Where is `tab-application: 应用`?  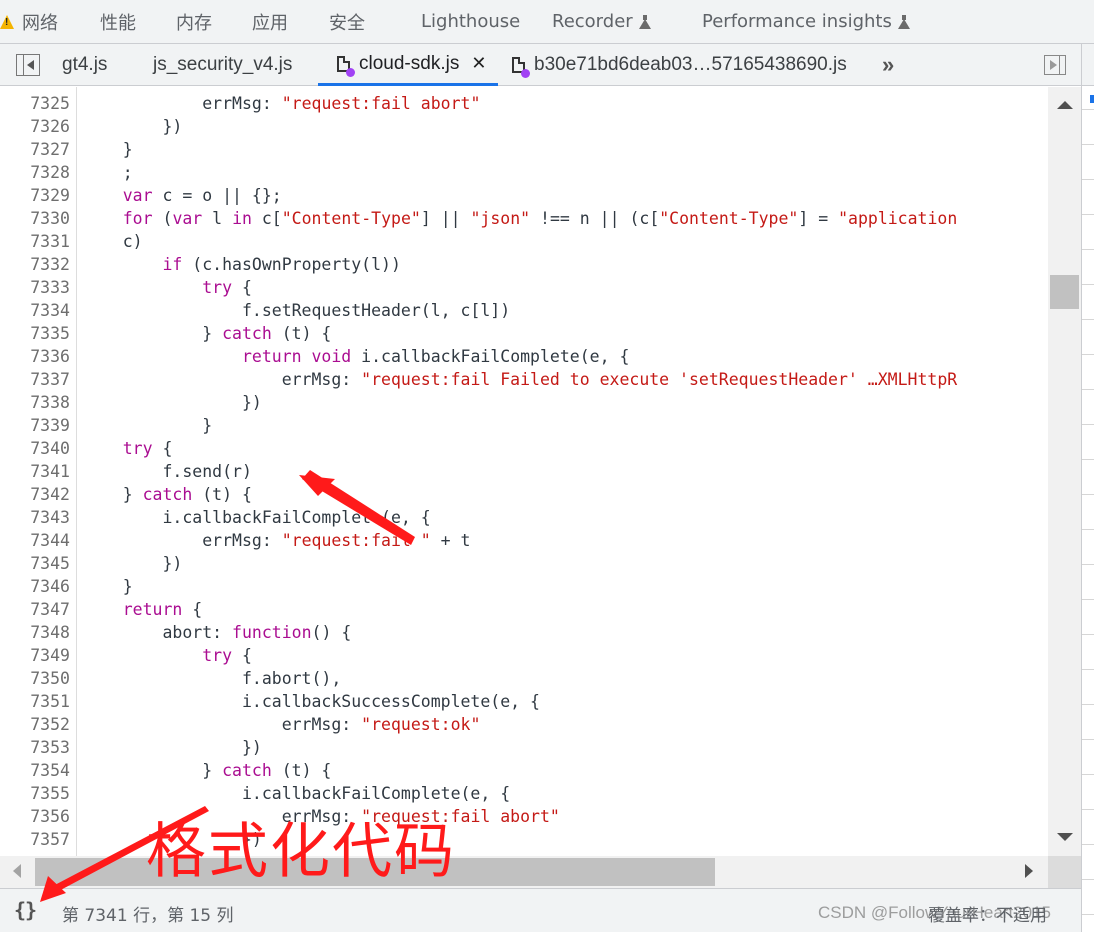
tab-application: 应用 is located at coordinates (270, 22).